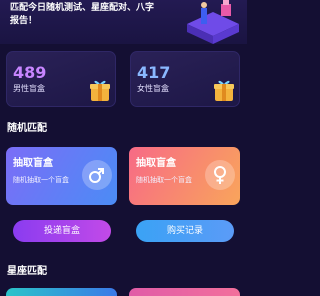 This screenshot has width=320, height=296. I want to click on zodiac-match-section-title: 星座匹配, so click(27, 271).